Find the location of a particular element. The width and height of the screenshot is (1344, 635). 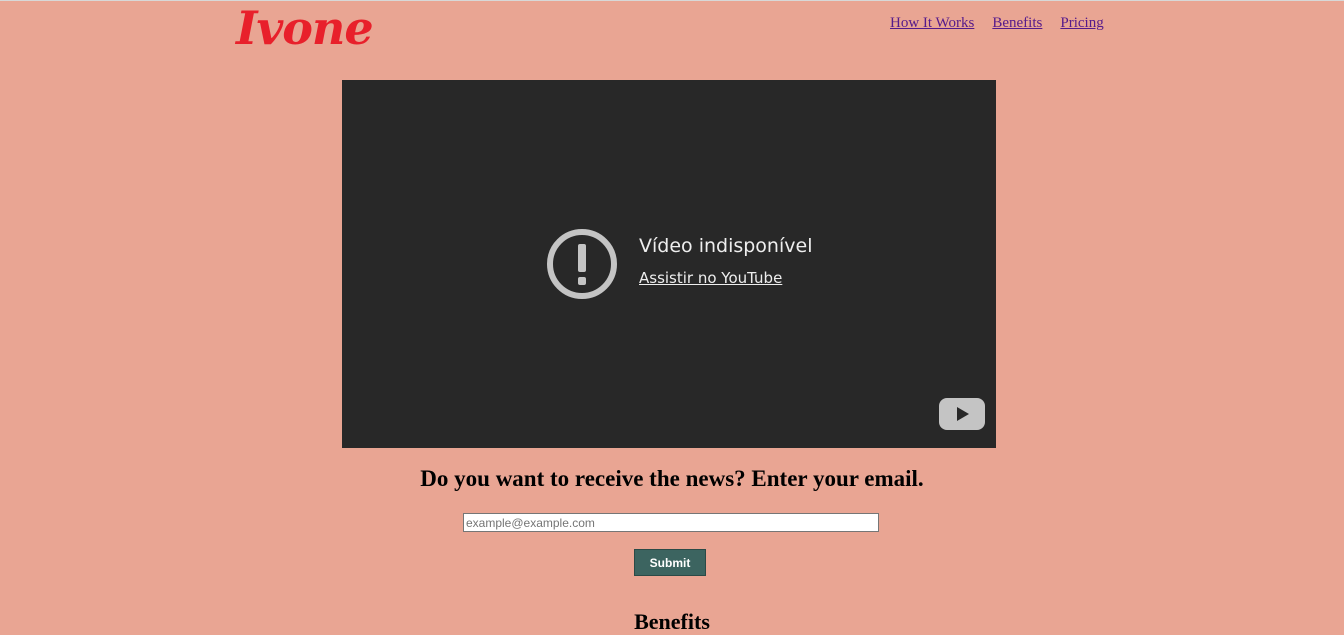

nav-link-benefits: Benefits is located at coordinates (1017, 23).